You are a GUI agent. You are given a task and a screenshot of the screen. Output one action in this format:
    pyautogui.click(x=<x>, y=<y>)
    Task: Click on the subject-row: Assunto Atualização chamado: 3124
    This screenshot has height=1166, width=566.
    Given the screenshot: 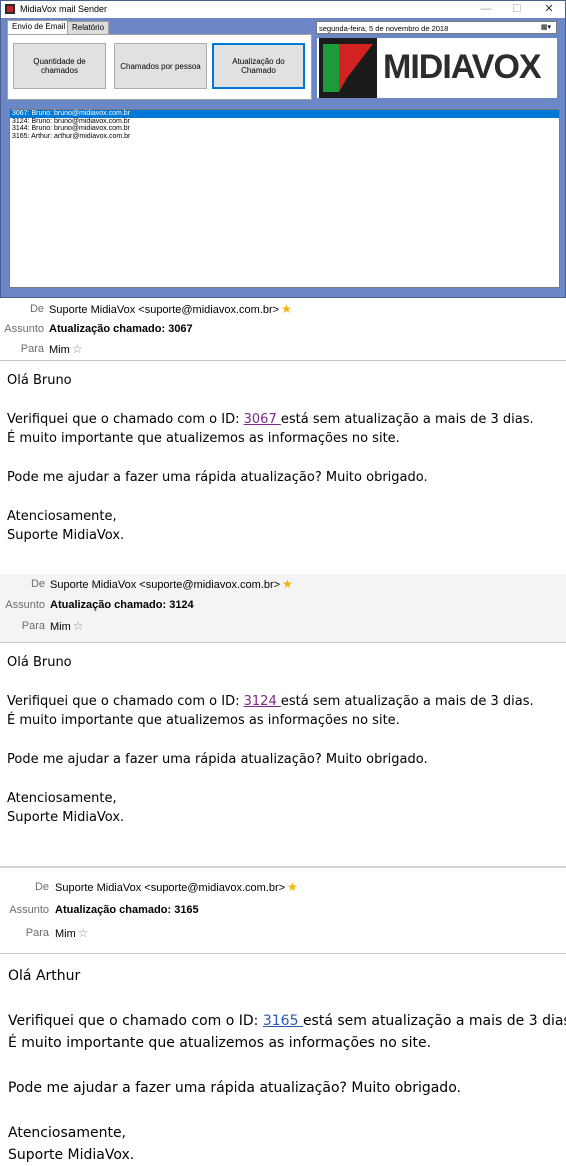 What is the action you would take?
    pyautogui.click(x=283, y=605)
    